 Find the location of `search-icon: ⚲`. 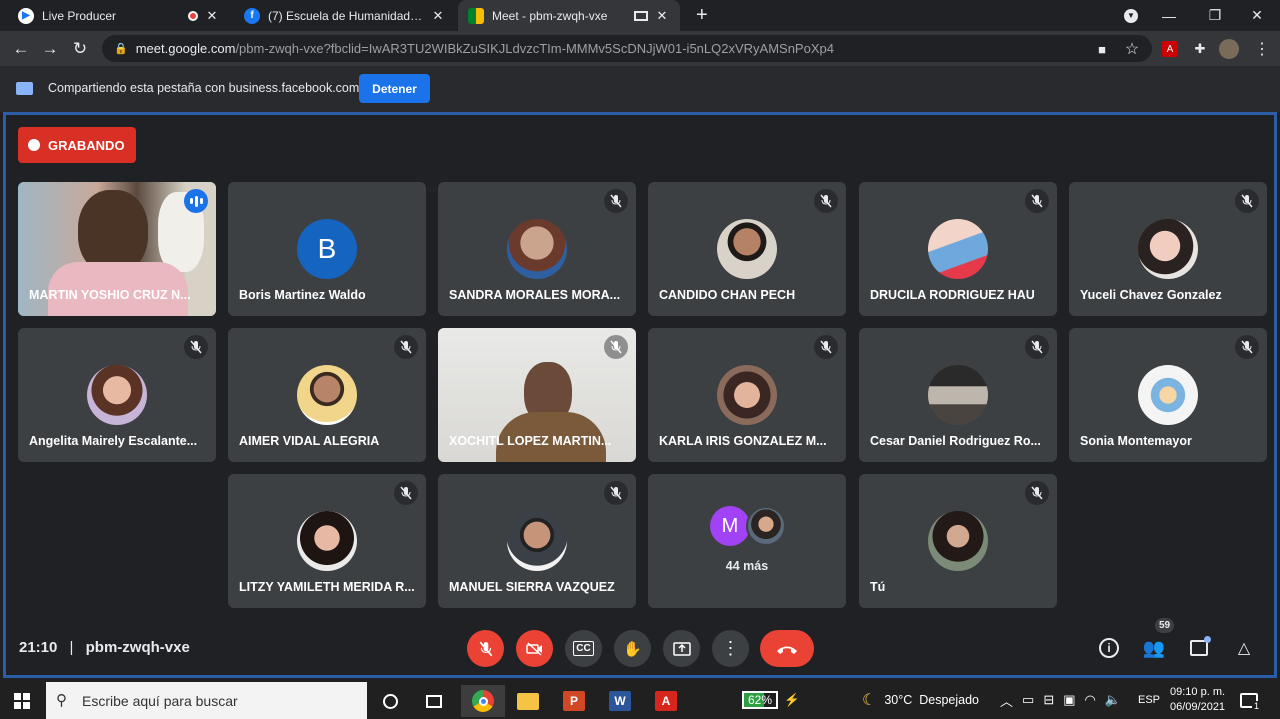

search-icon: ⚲ is located at coordinates (61, 700).